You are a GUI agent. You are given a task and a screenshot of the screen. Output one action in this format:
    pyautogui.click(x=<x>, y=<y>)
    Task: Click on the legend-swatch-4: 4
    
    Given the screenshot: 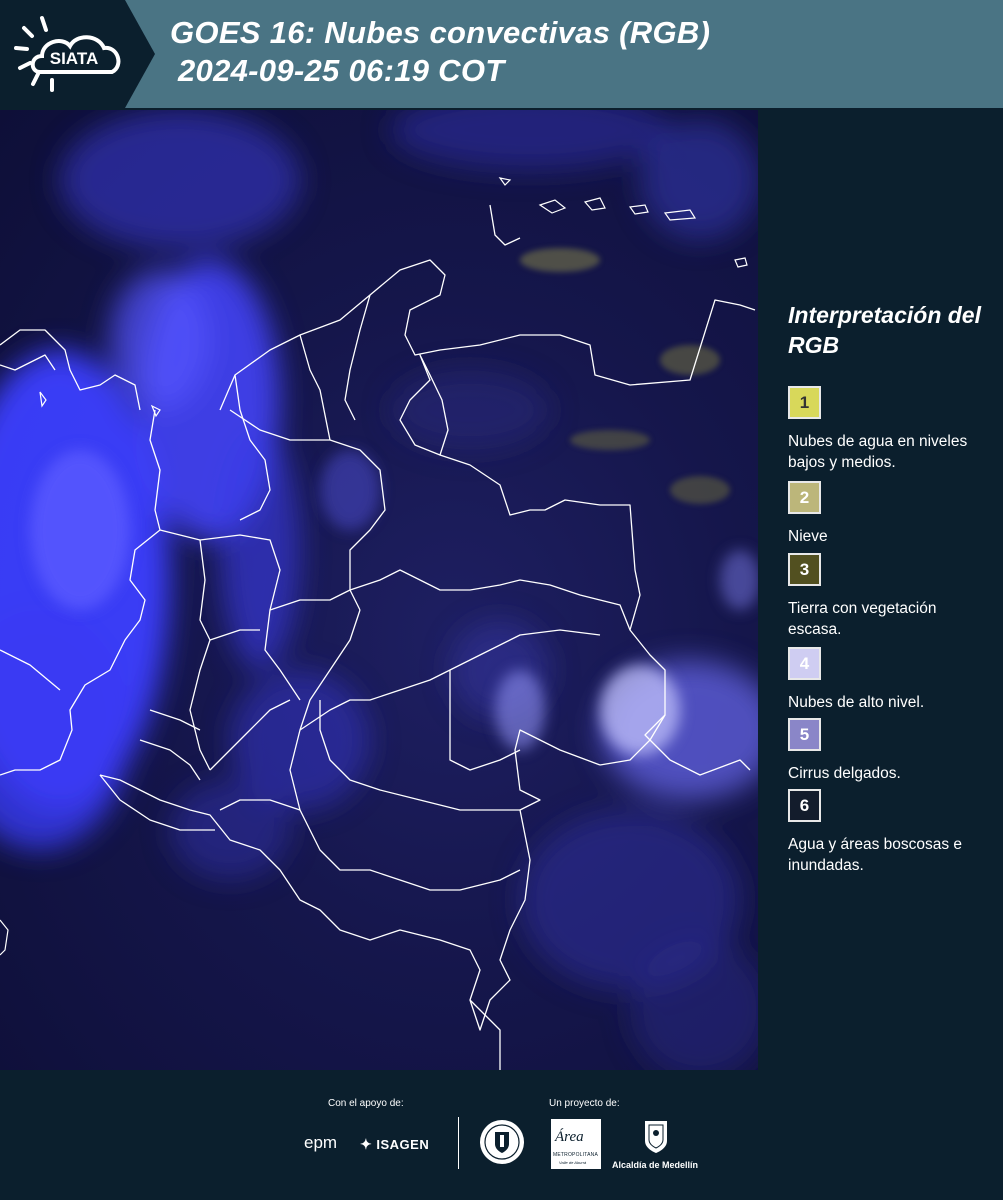 What is the action you would take?
    pyautogui.click(x=804, y=663)
    